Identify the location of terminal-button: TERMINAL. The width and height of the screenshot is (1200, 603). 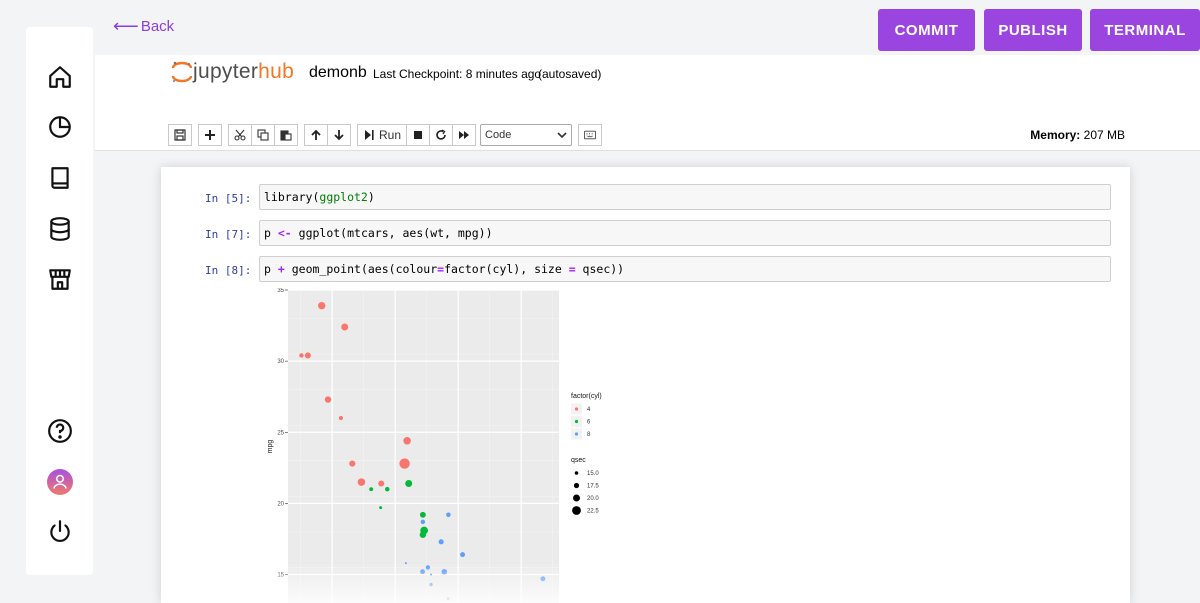
(1145, 30).